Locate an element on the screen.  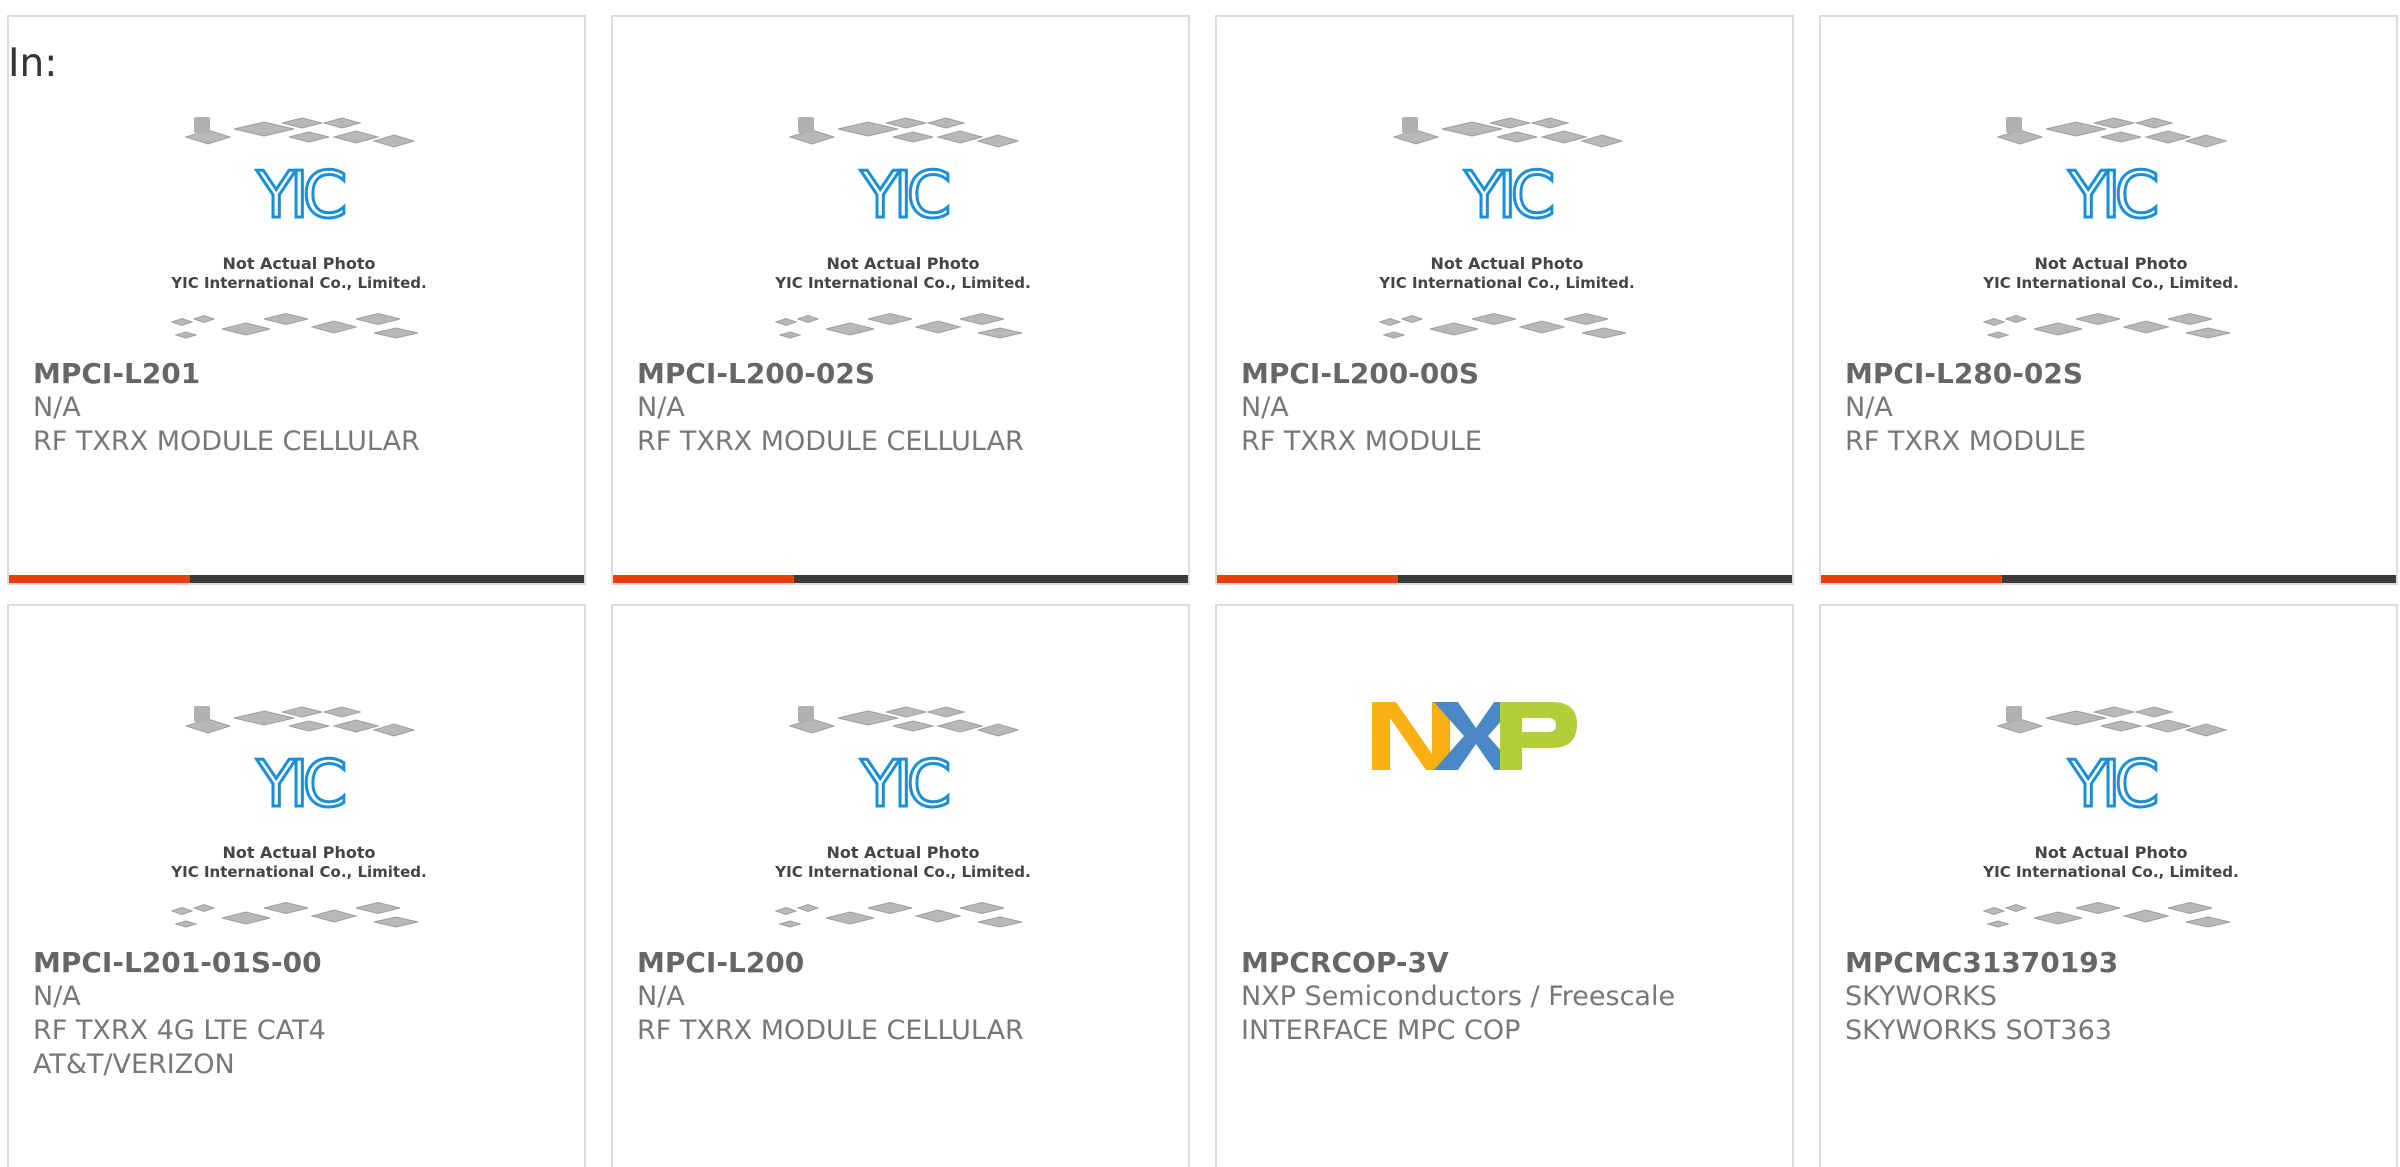
part-number: MPCMC31370193 is located at coordinates (2110, 963).